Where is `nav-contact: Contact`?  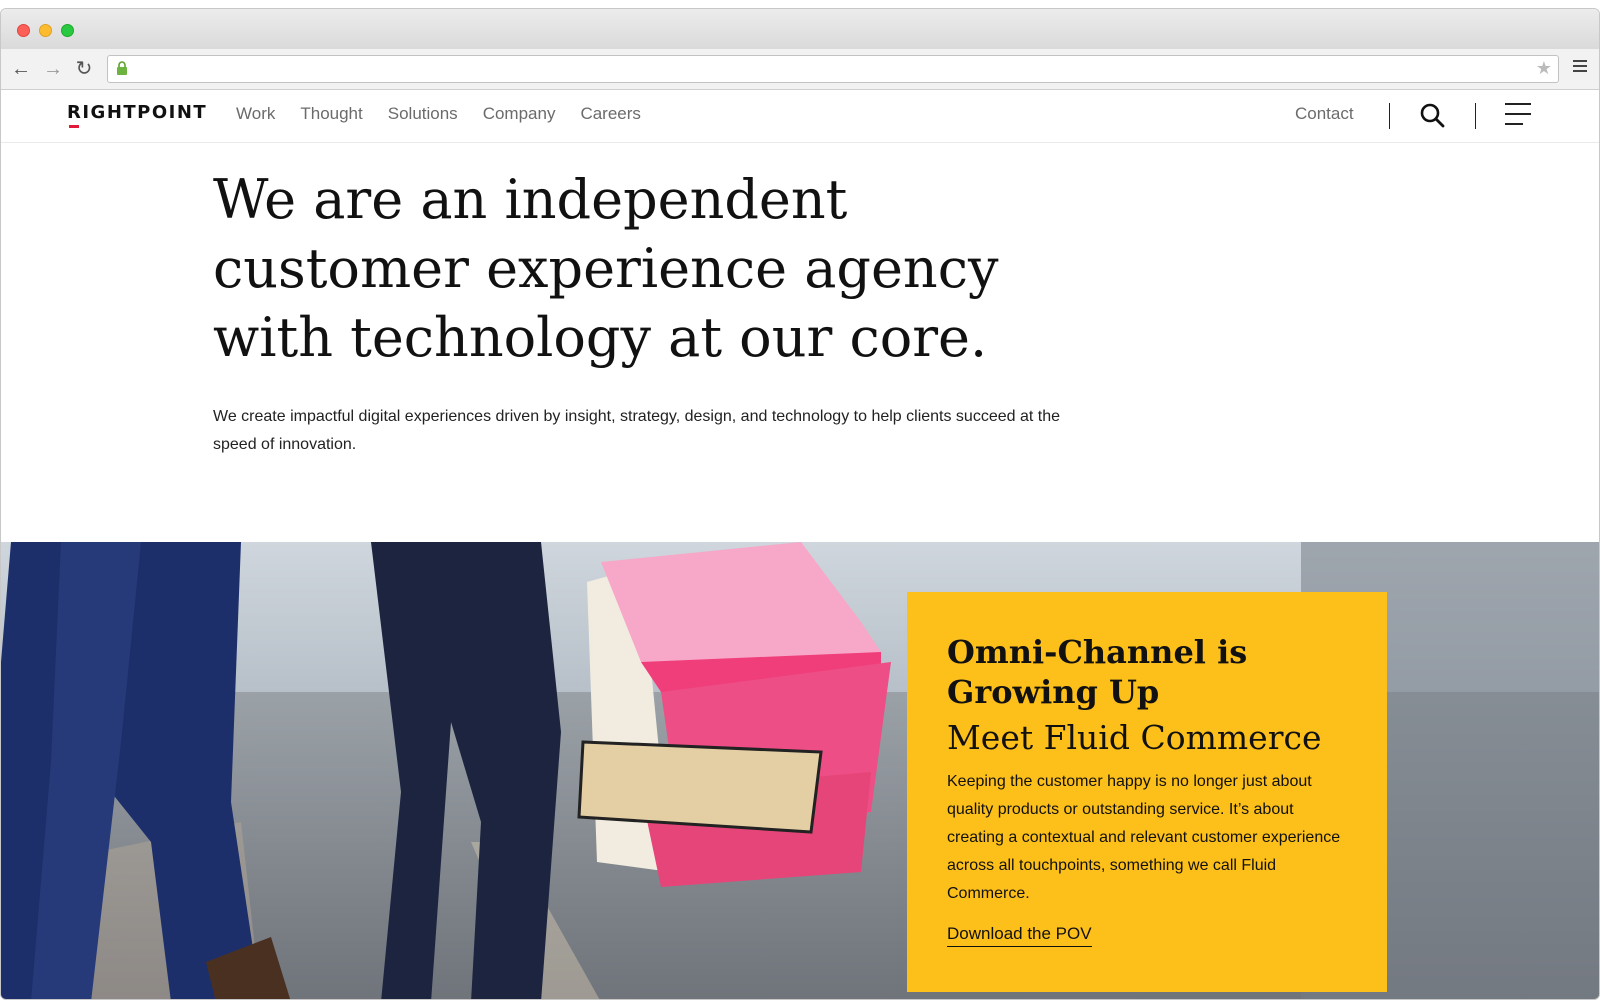
nav-contact: Contact is located at coordinates (1324, 114).